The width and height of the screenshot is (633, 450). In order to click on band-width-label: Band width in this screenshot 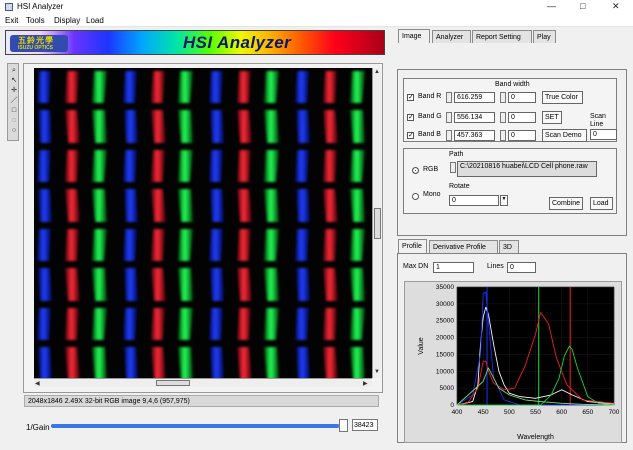, I will do `click(512, 84)`.